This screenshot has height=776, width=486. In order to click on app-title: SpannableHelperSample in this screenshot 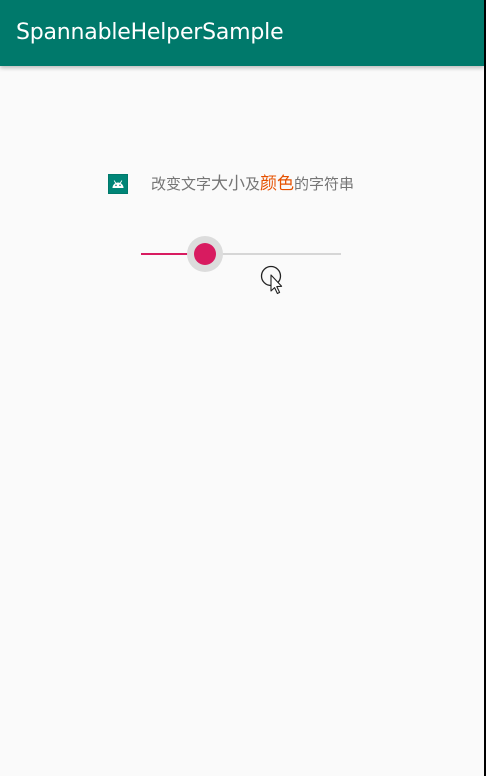, I will do `click(150, 32)`.